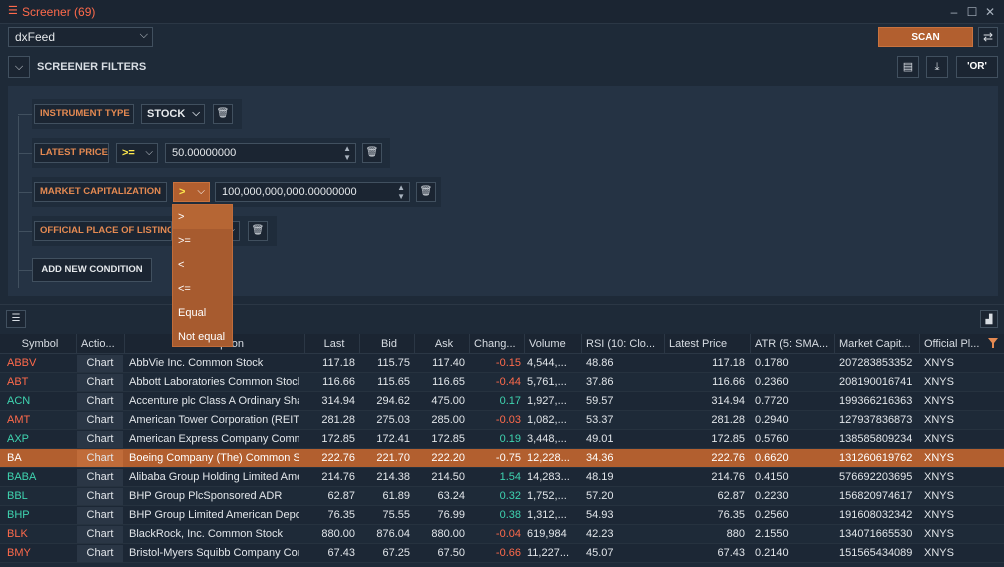 This screenshot has height=567, width=1004. I want to click on list-icon: ☰, so click(16, 319).